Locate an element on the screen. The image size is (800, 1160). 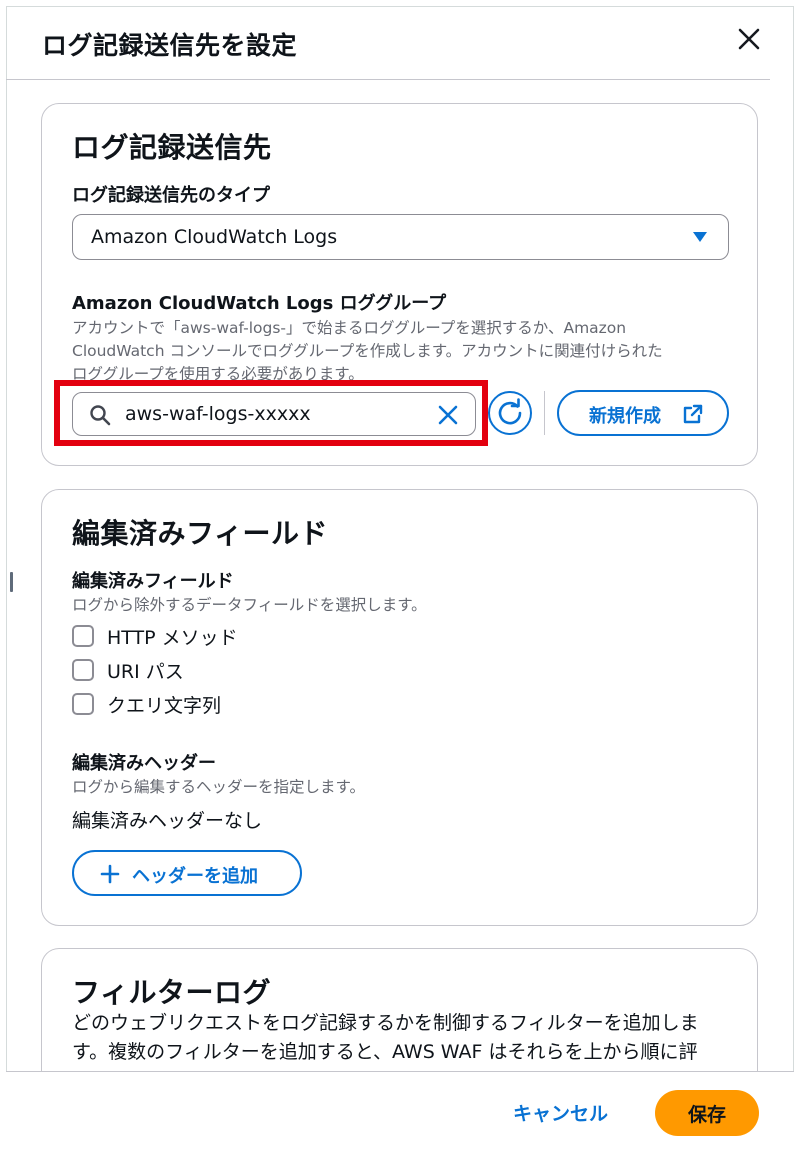
redacted-fields-card-title: 編集済みフィールド is located at coordinates (200, 533).